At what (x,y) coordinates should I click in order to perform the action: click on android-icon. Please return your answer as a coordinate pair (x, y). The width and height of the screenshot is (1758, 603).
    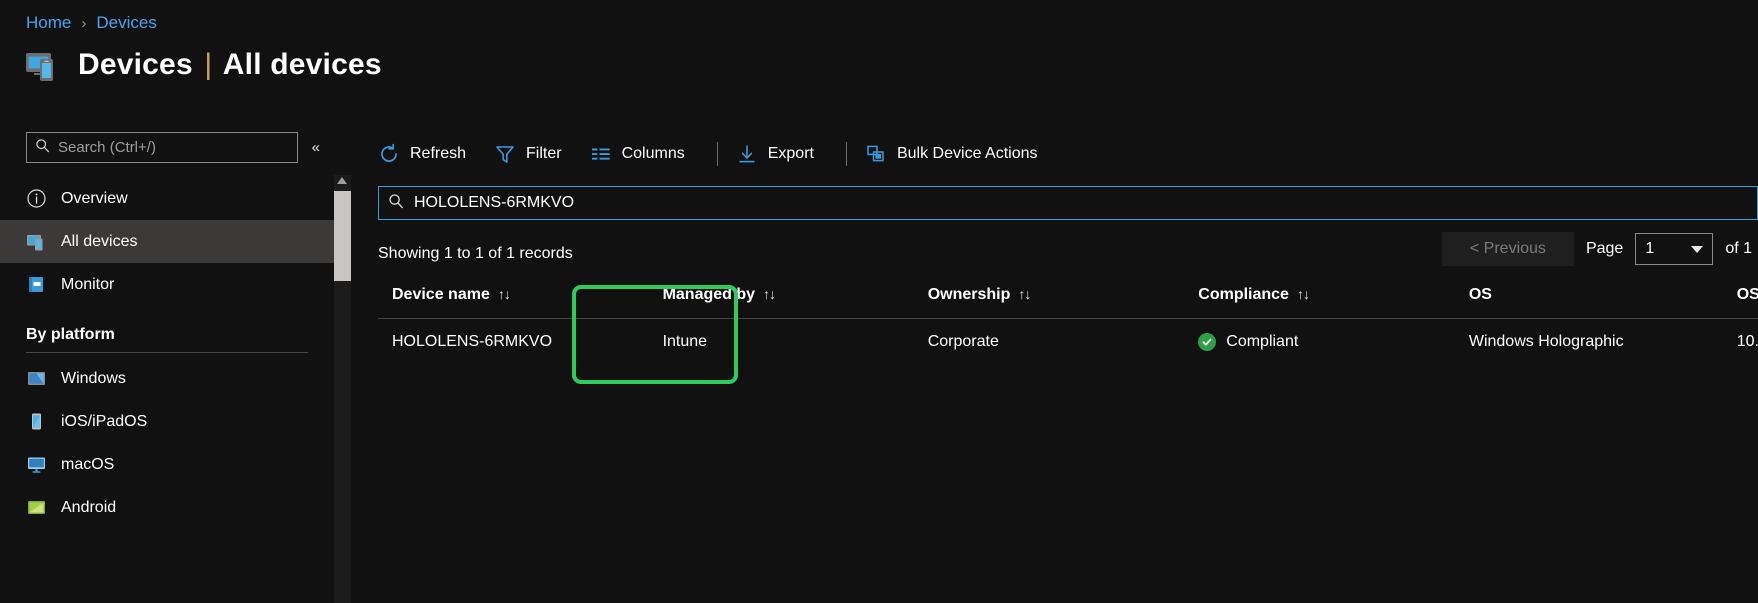
    Looking at the image, I should click on (36, 507).